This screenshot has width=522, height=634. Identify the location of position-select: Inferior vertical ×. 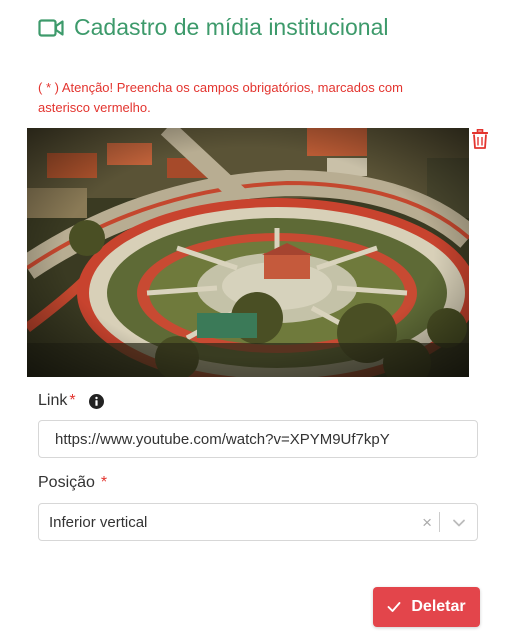
(258, 522).